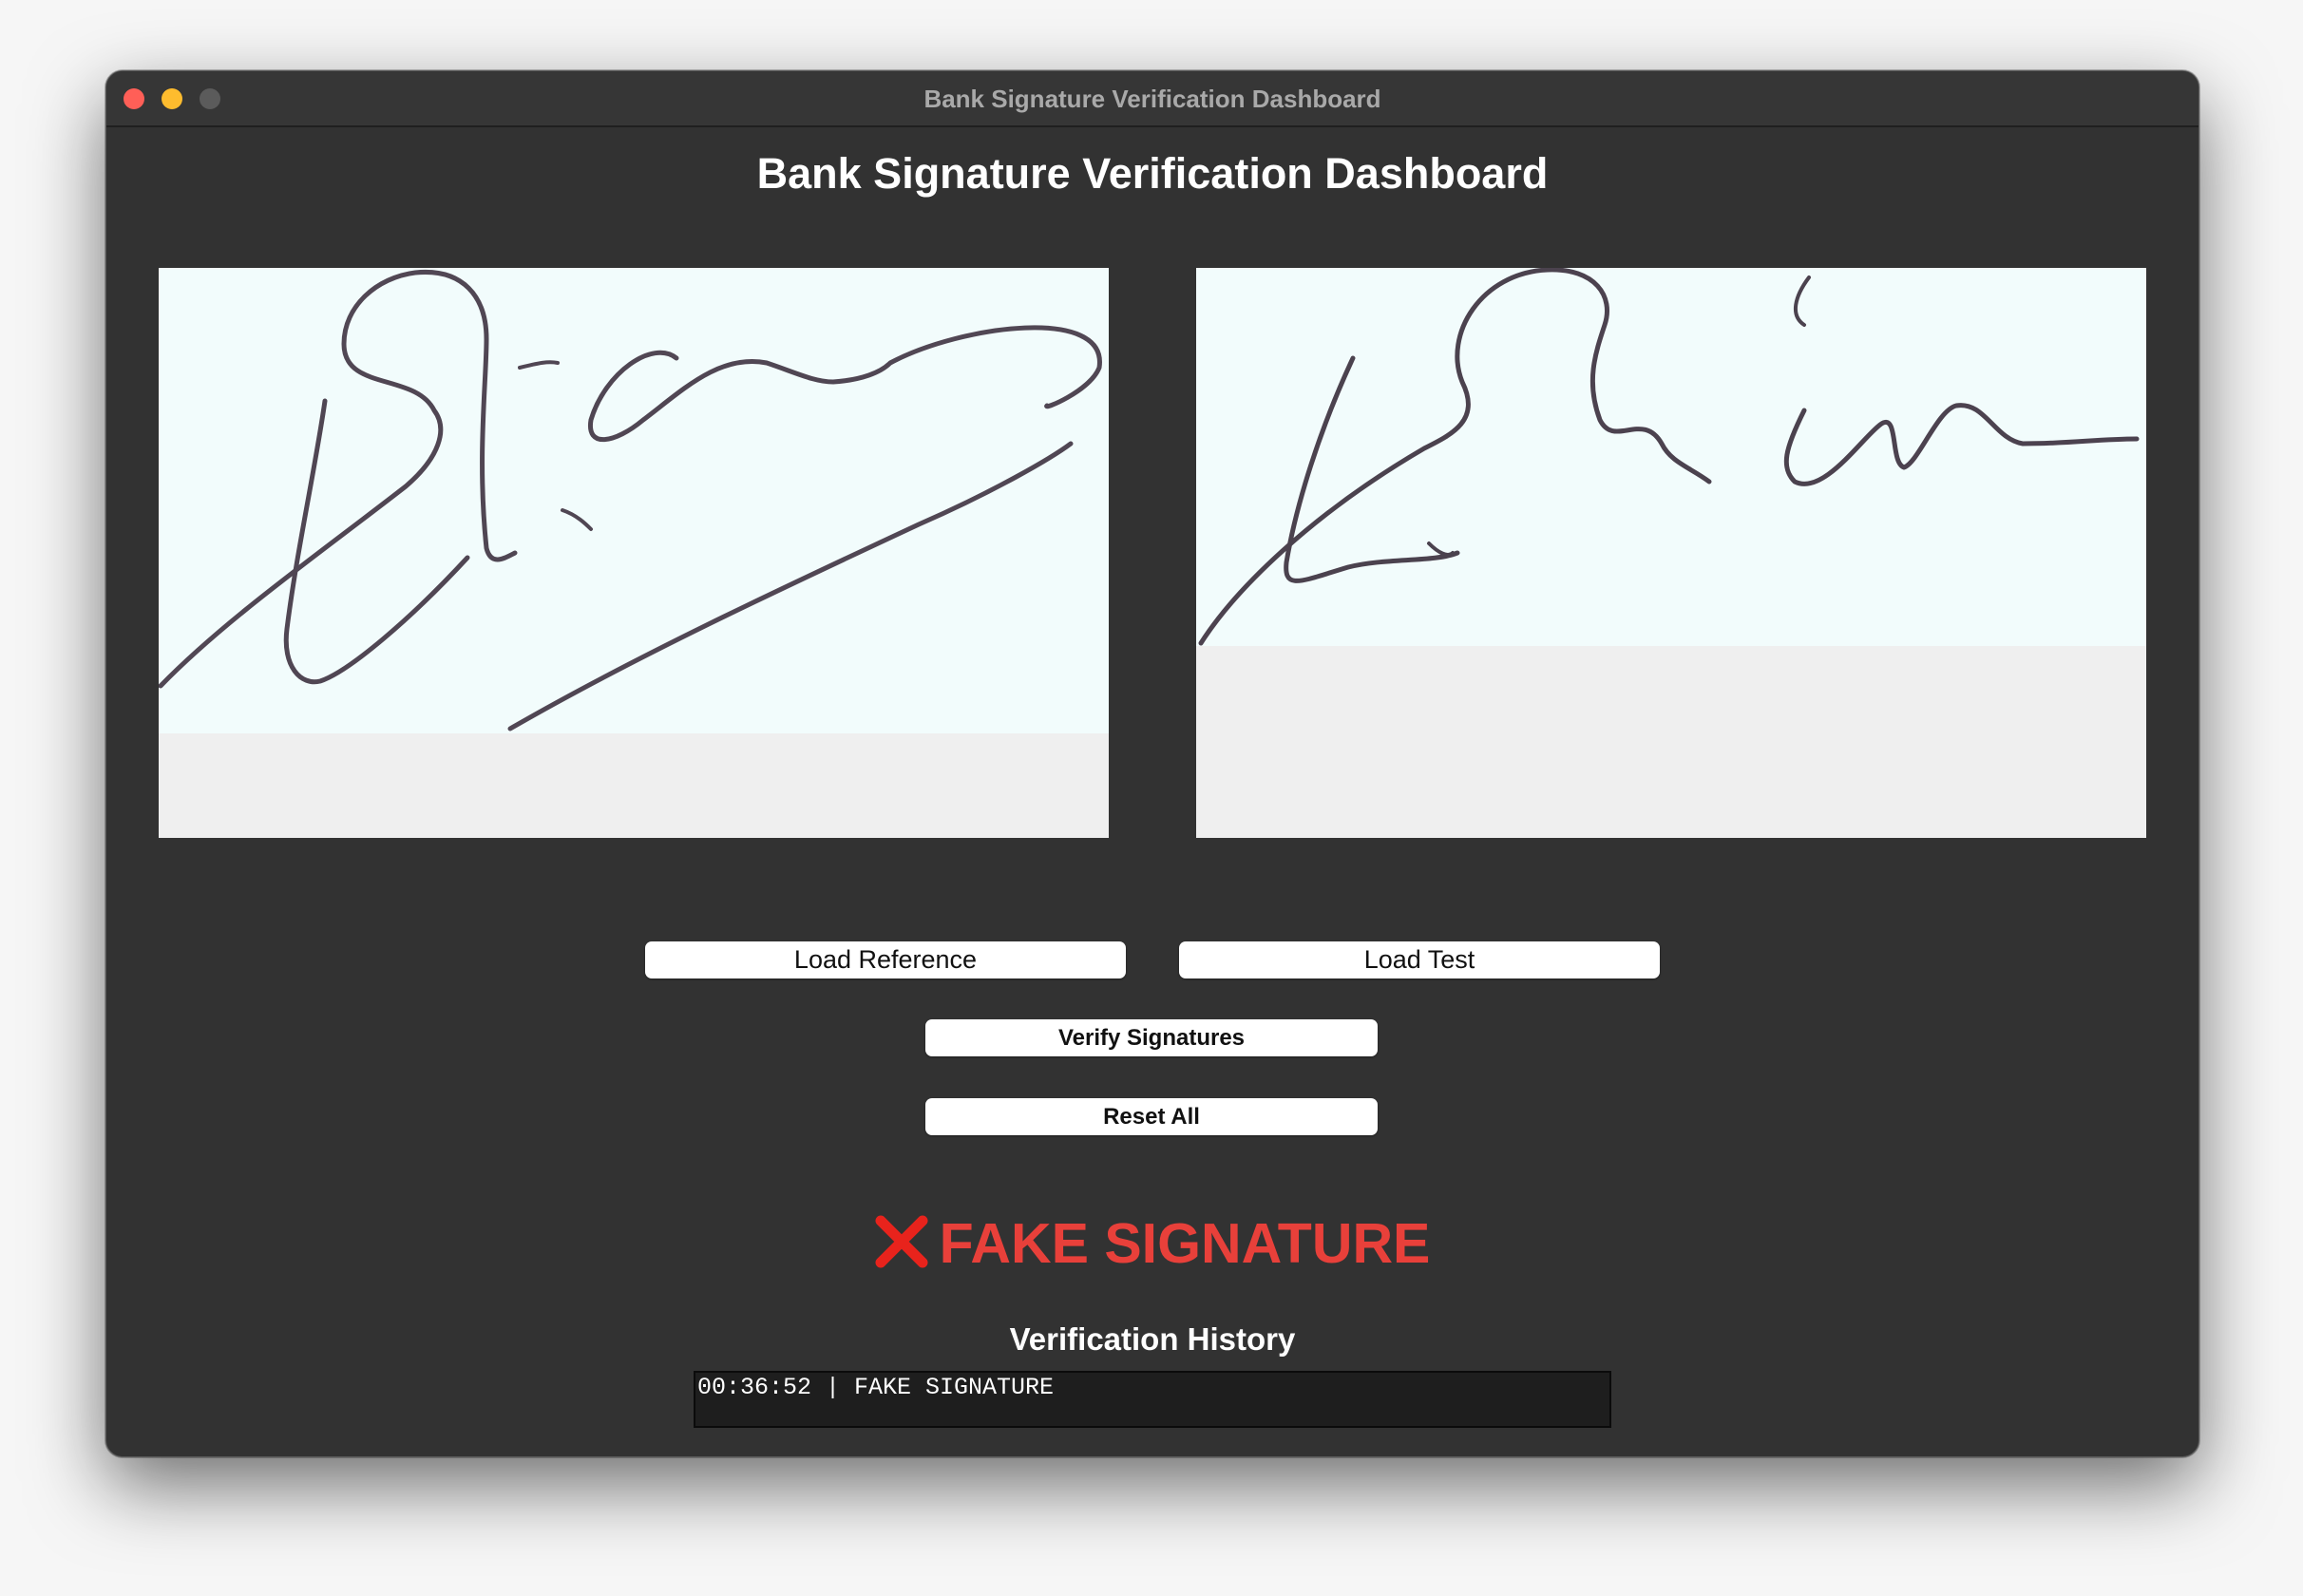 The width and height of the screenshot is (2303, 1596). Describe the element at coordinates (1185, 1243) in the screenshot. I see `result-text: FAKE SIGNATURE` at that location.